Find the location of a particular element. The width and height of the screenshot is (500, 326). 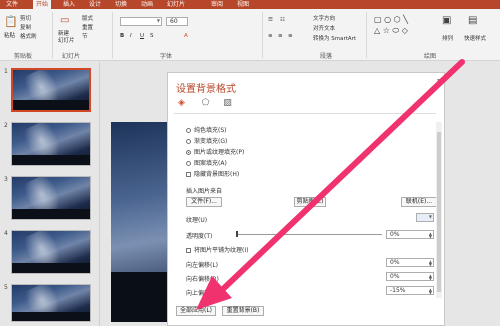

tile-option: 将图片平铺为纹理(I) is located at coordinates (217, 249).